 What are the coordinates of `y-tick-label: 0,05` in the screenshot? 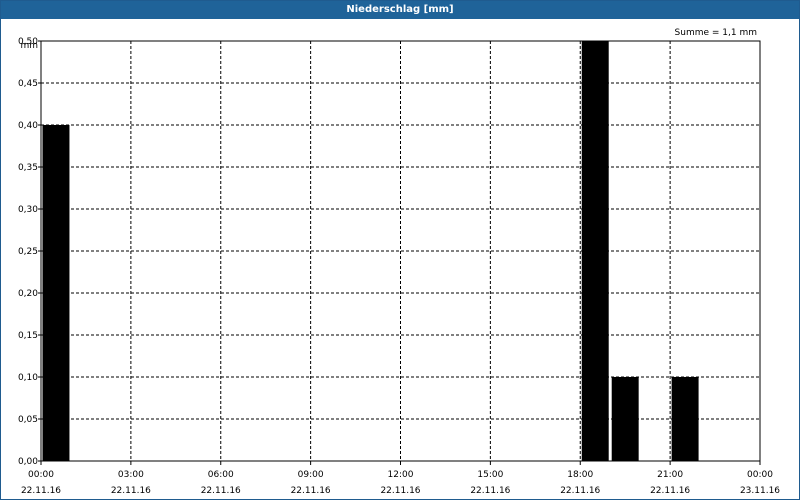 It's located at (28, 420).